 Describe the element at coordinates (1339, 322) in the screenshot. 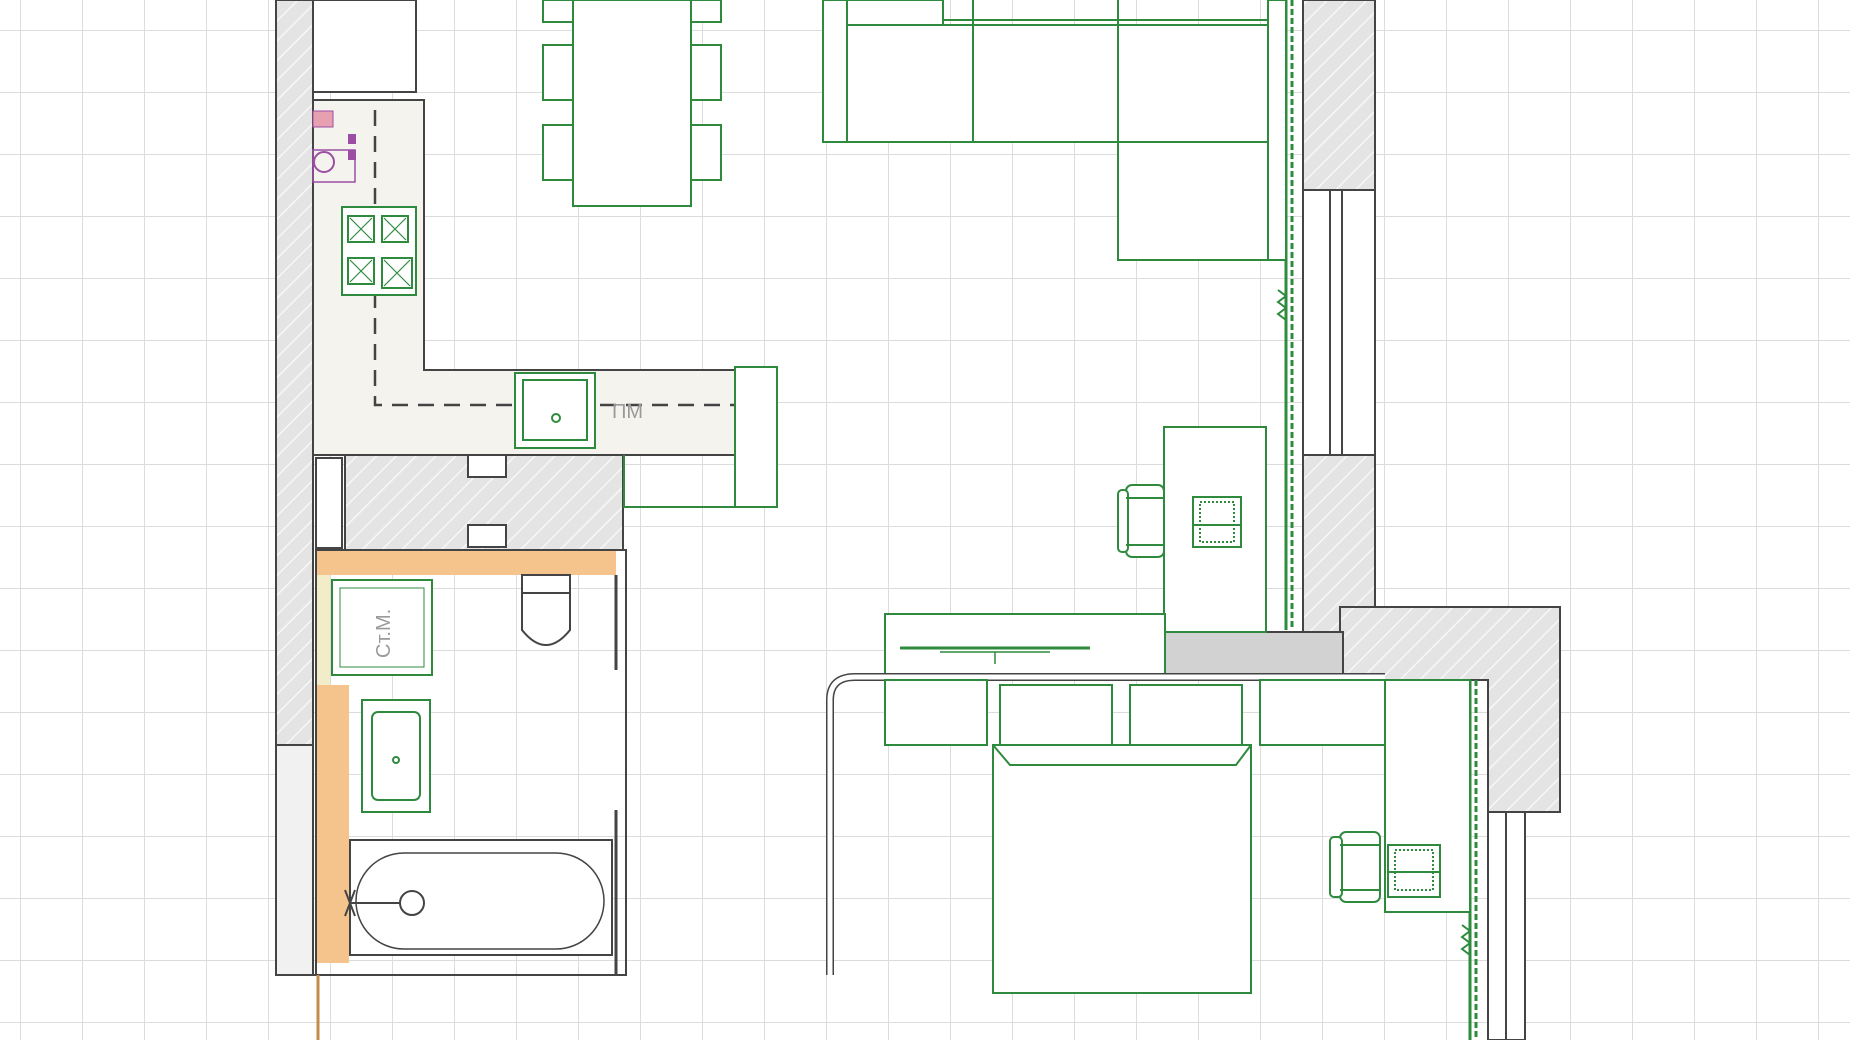

I see `window-living` at that location.